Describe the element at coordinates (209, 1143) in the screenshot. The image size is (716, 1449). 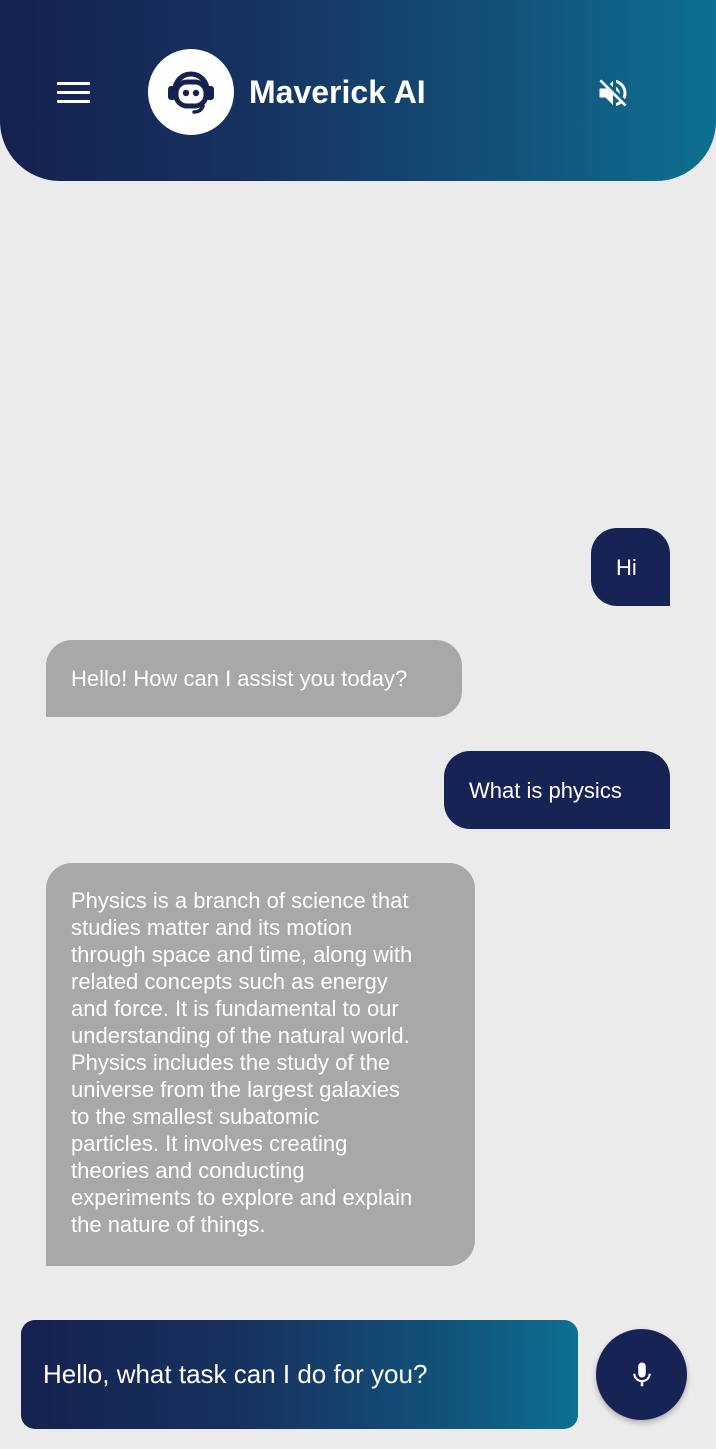
I see `message-line: particles. It involves creating` at that location.